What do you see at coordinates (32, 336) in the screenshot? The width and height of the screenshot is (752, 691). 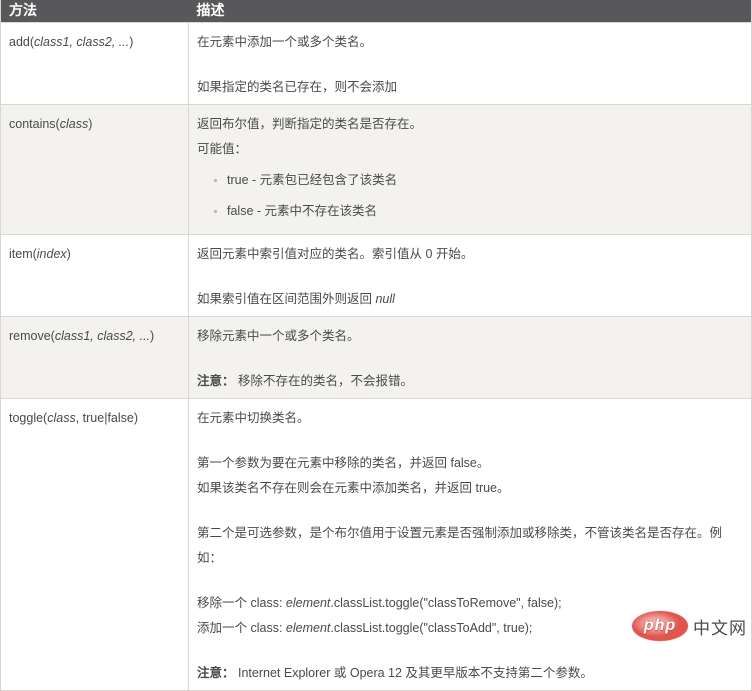 I see `text: remove(` at bounding box center [32, 336].